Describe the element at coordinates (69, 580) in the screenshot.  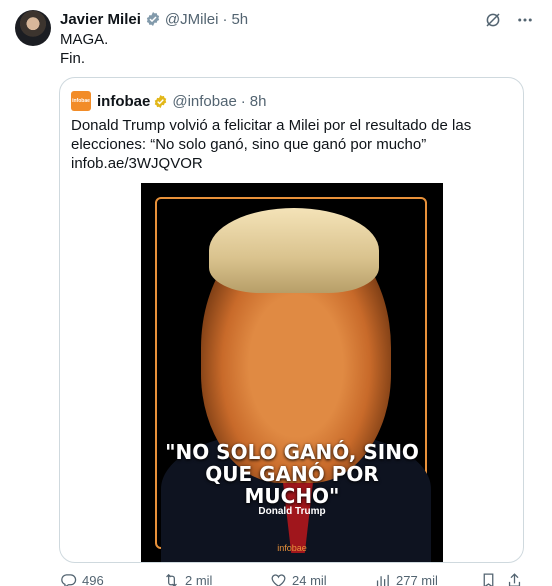
I see `reply-icon` at that location.